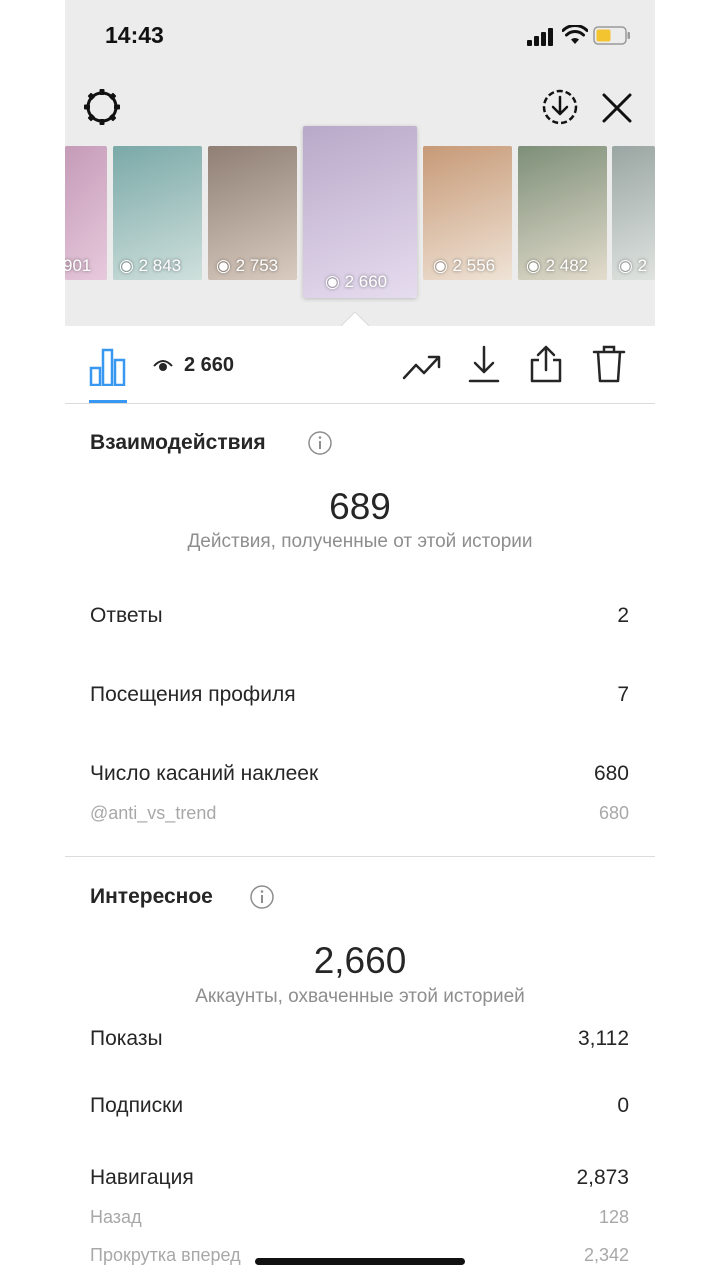  I want to click on story-views-count: 2 660, so click(366, 281).